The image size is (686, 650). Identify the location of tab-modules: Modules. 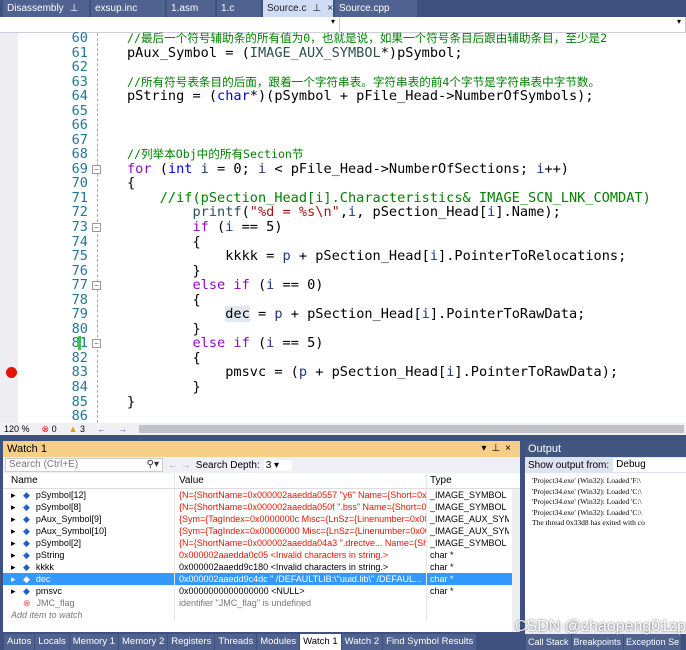
(278, 642).